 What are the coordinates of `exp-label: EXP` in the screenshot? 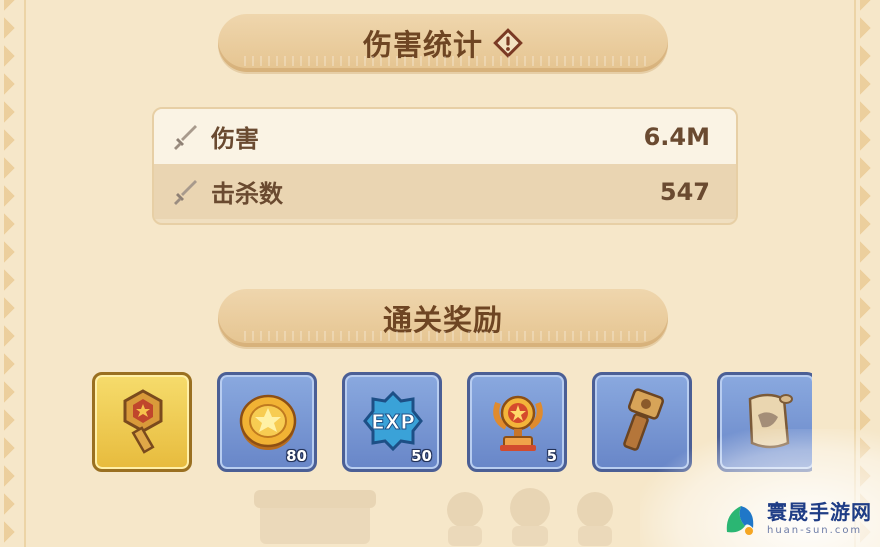 It's located at (393, 422).